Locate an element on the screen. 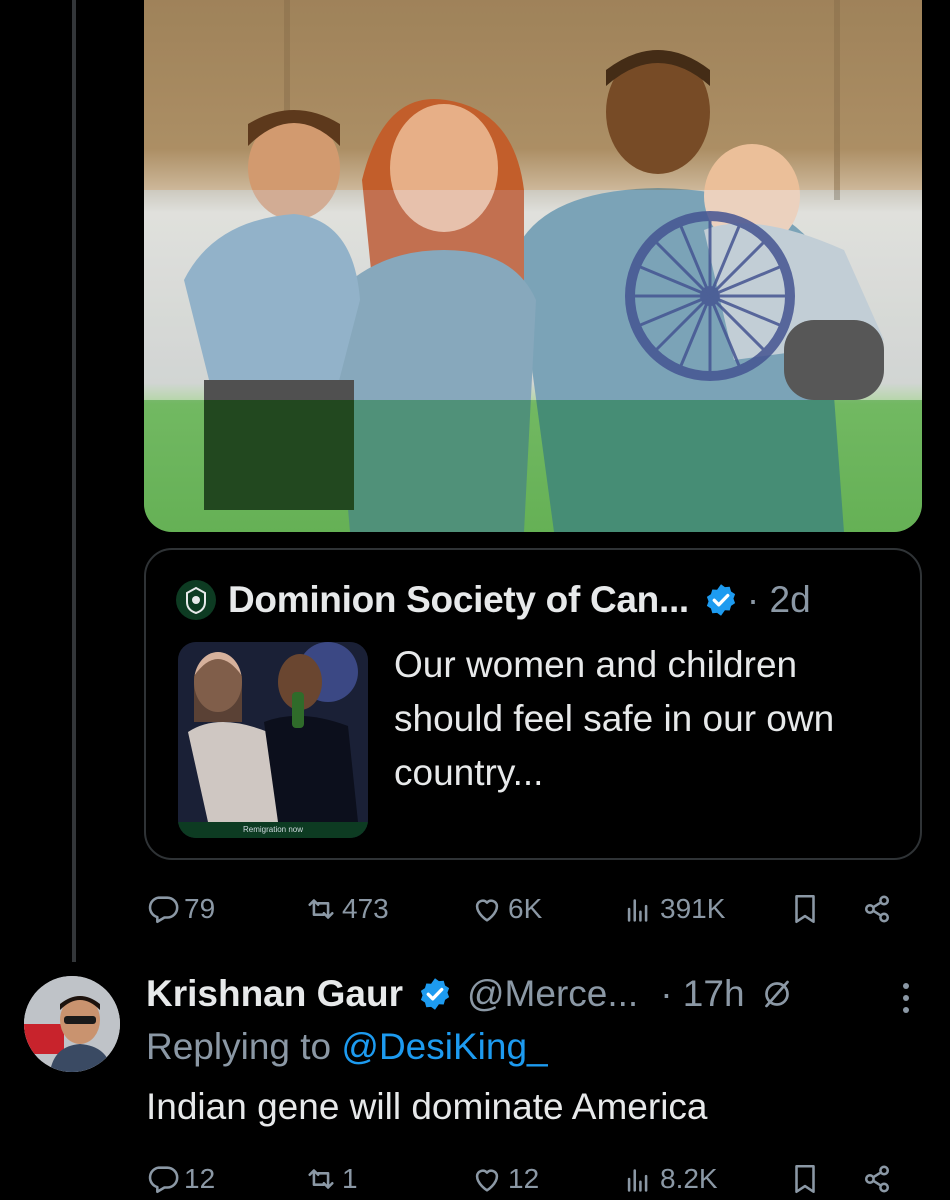 This screenshot has width=950, height=1200. reply-bookmark-button is located at coordinates (805, 1177).